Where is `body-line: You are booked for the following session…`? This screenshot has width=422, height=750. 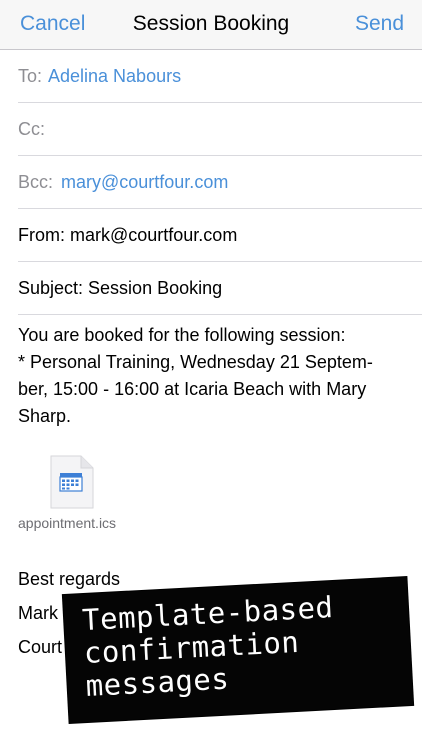 body-line: You are booked for the following session… is located at coordinates (182, 335).